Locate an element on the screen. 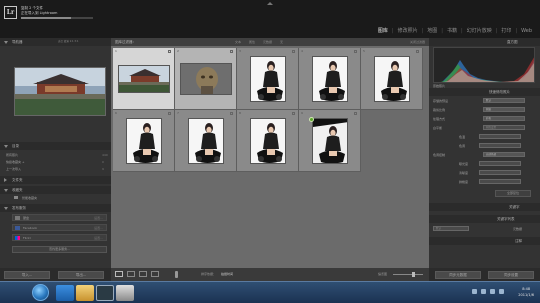 The image size is (540, 303). catalog-header: 目录 is located at coordinates (55, 146).